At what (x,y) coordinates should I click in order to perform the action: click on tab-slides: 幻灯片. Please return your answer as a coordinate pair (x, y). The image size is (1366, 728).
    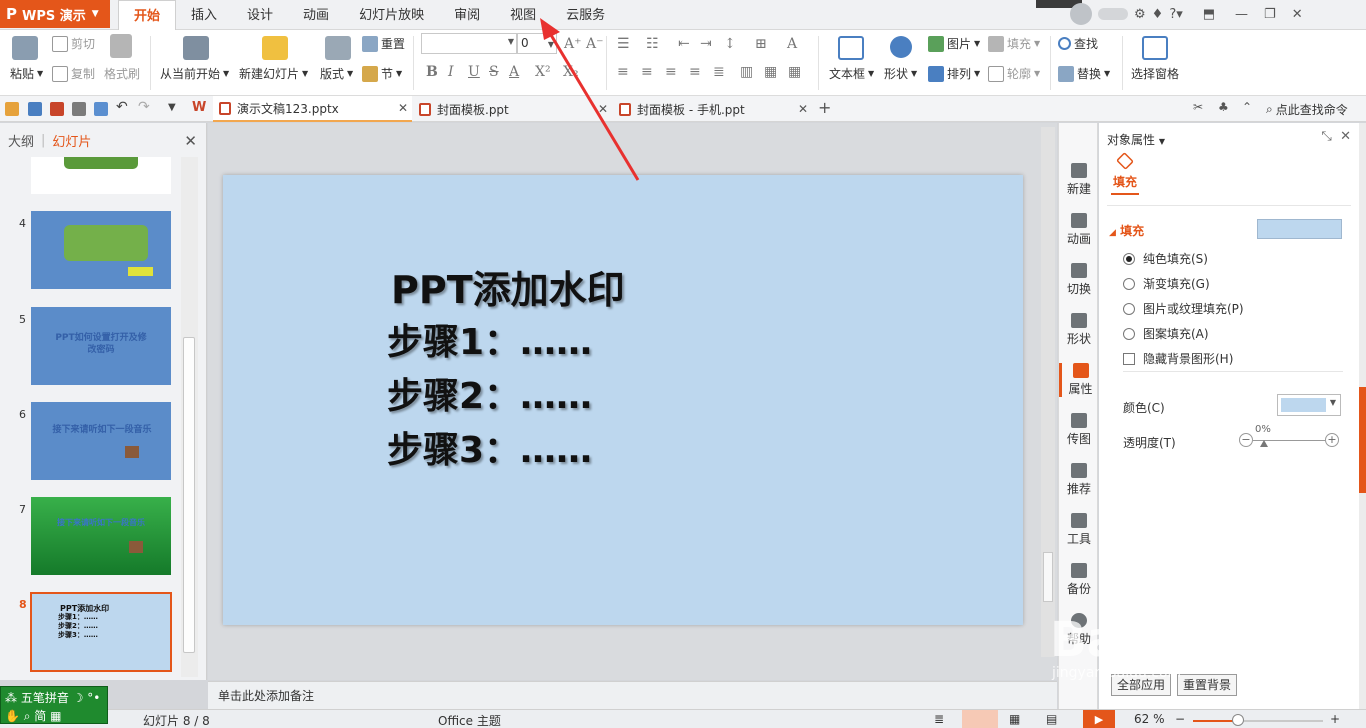
    Looking at the image, I should click on (71, 140).